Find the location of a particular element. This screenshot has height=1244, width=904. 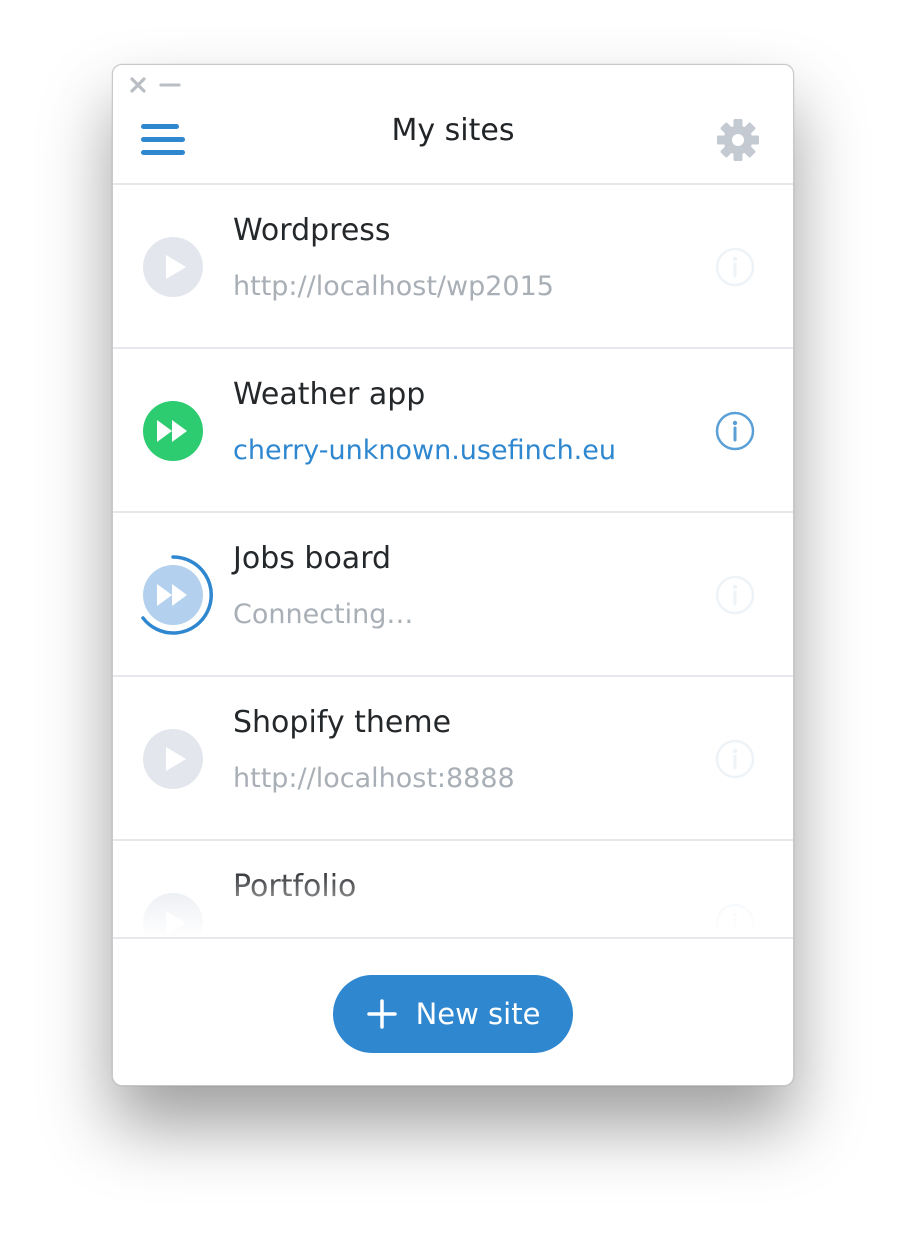

site-name: Weather app is located at coordinates (329, 394).